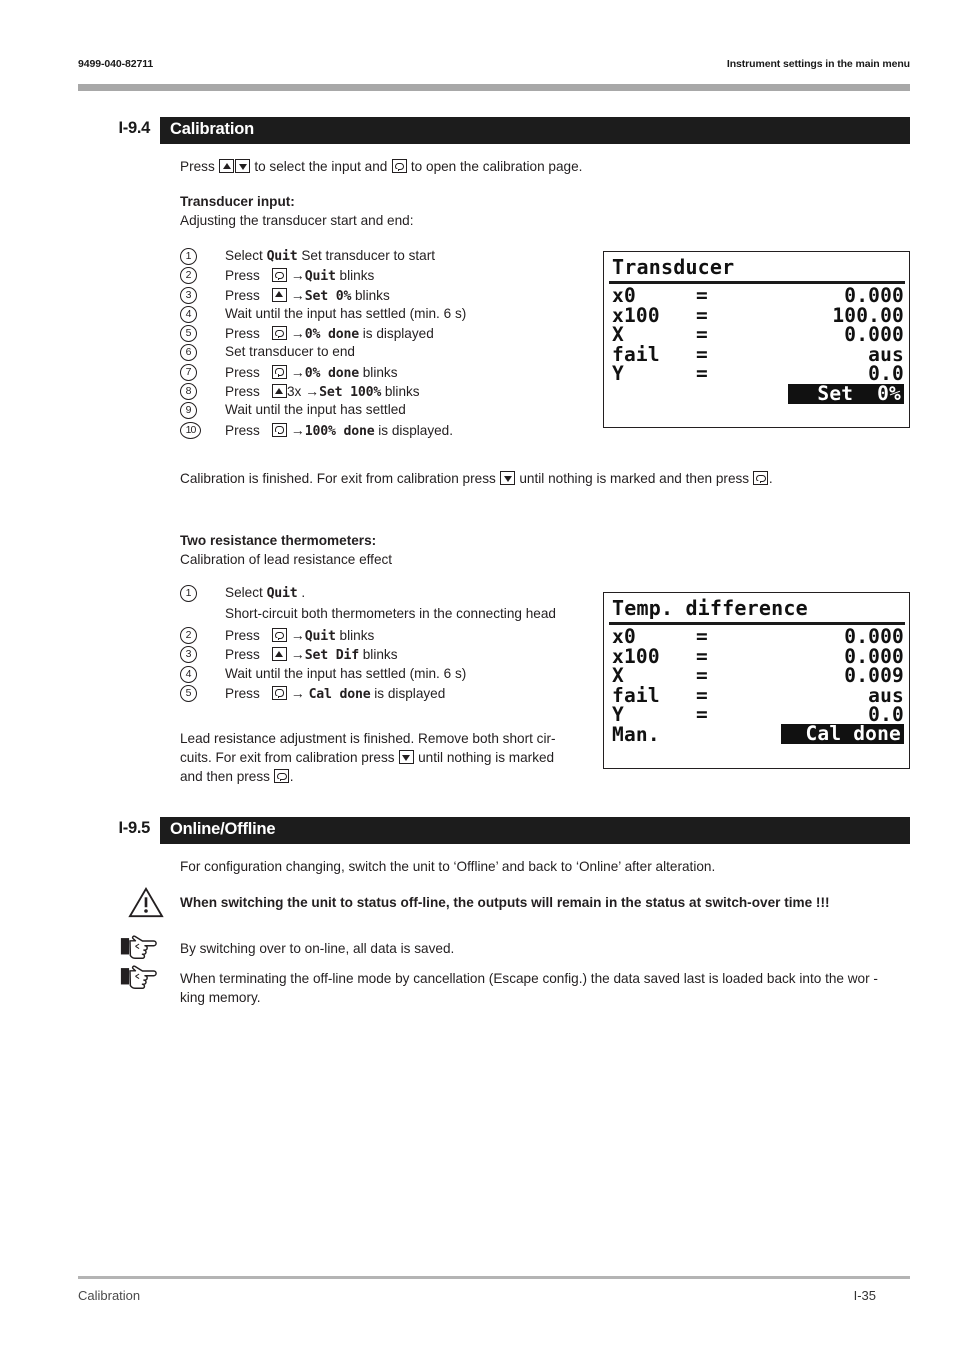  Describe the element at coordinates (188, 635) in the screenshot. I see `step-number: 2` at that location.